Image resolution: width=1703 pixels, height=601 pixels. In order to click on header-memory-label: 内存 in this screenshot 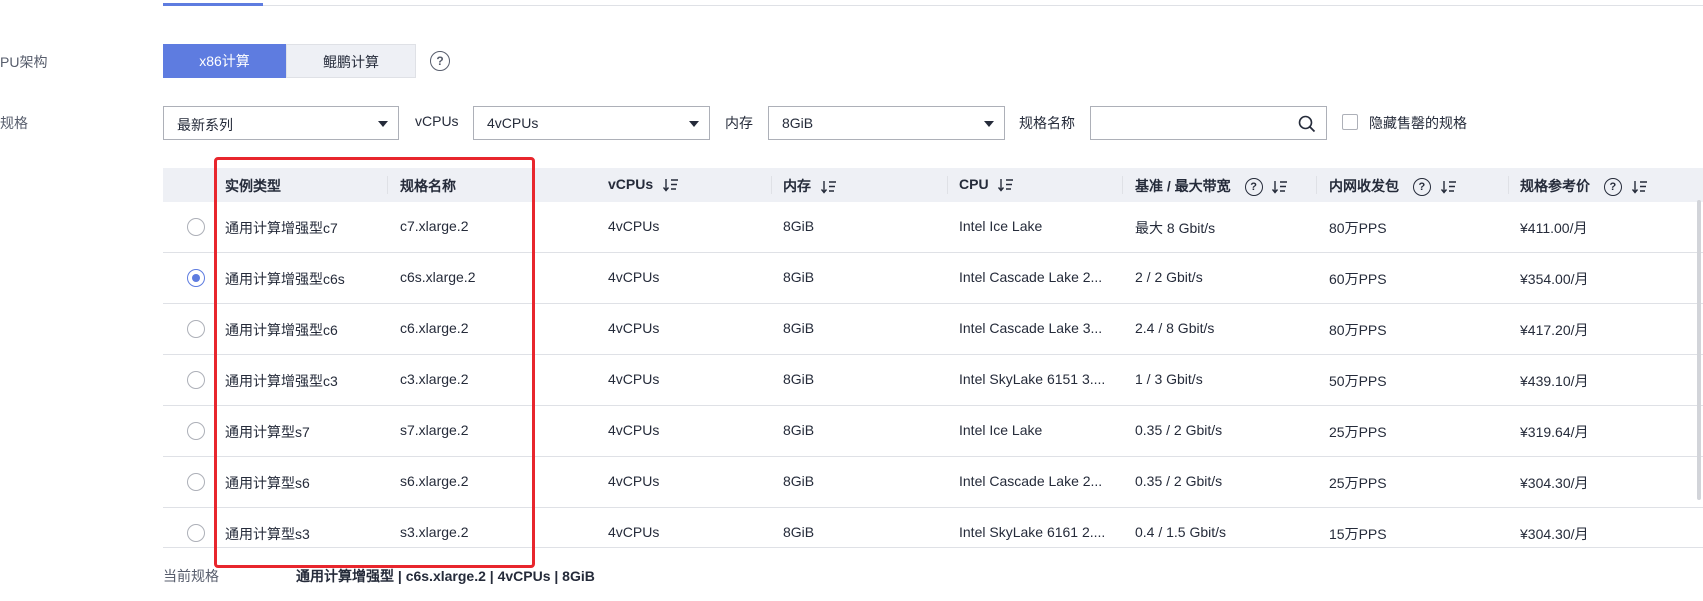, I will do `click(797, 186)`.